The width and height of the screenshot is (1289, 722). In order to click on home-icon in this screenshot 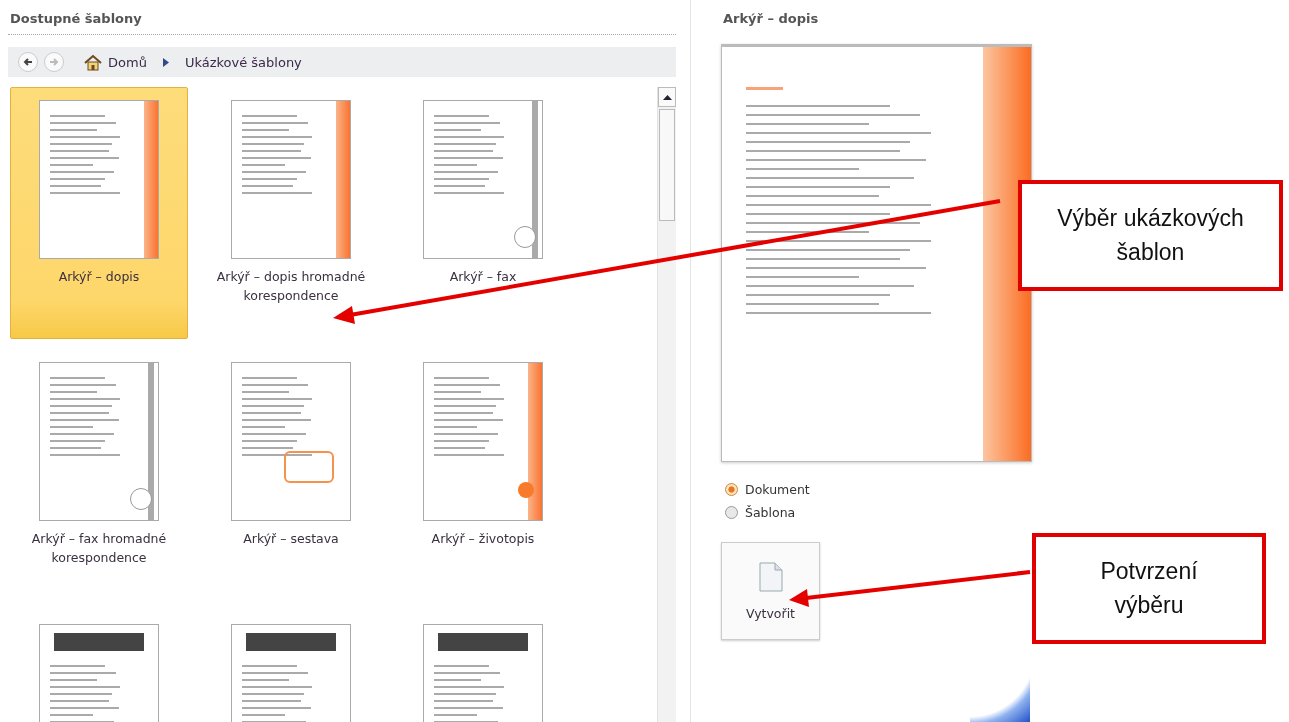, I will do `click(93, 62)`.